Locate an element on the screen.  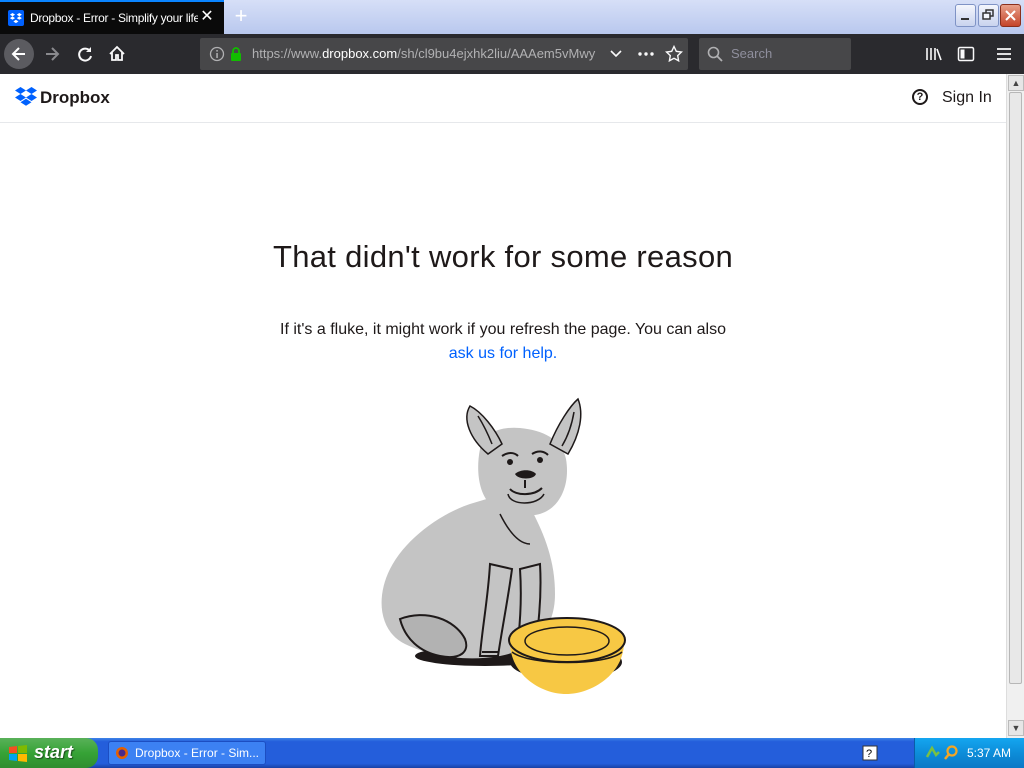
lock-icon is located at coordinates (236, 54).